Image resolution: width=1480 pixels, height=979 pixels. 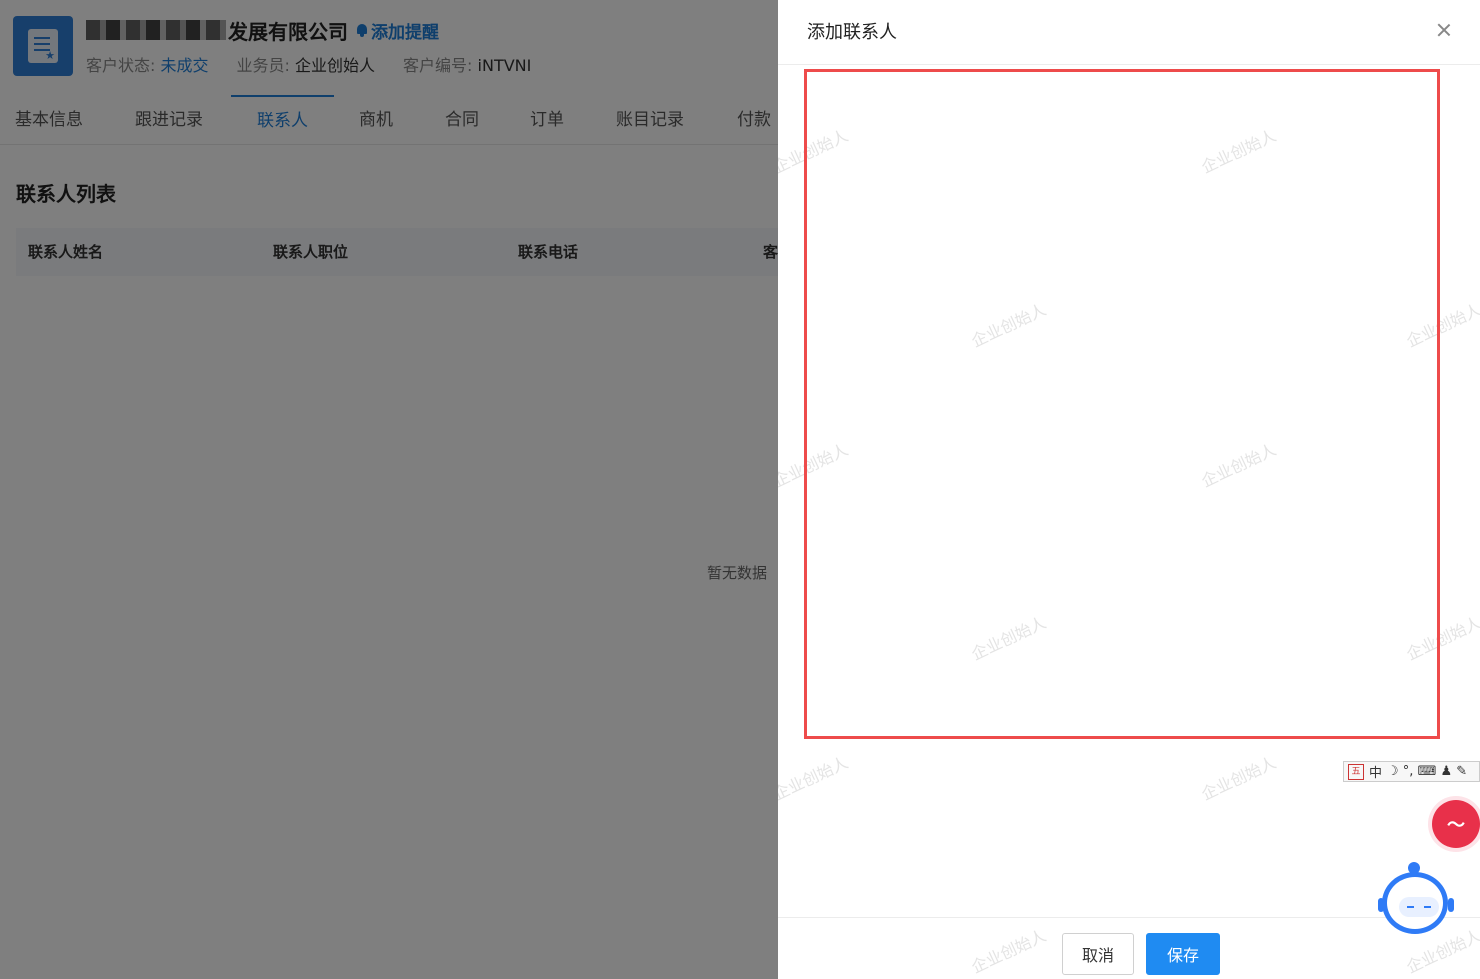 What do you see at coordinates (1356, 771) in the screenshot?
I see `ime-logo-icon: 五` at bounding box center [1356, 771].